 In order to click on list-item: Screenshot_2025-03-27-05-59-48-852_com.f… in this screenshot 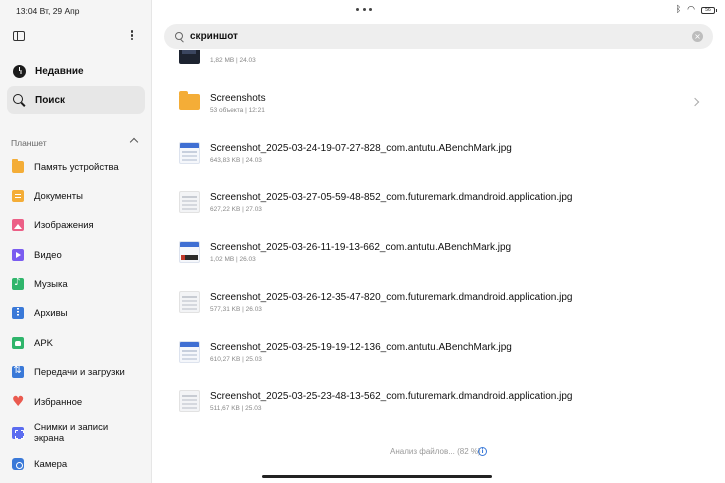, I will do `click(438, 211)`.